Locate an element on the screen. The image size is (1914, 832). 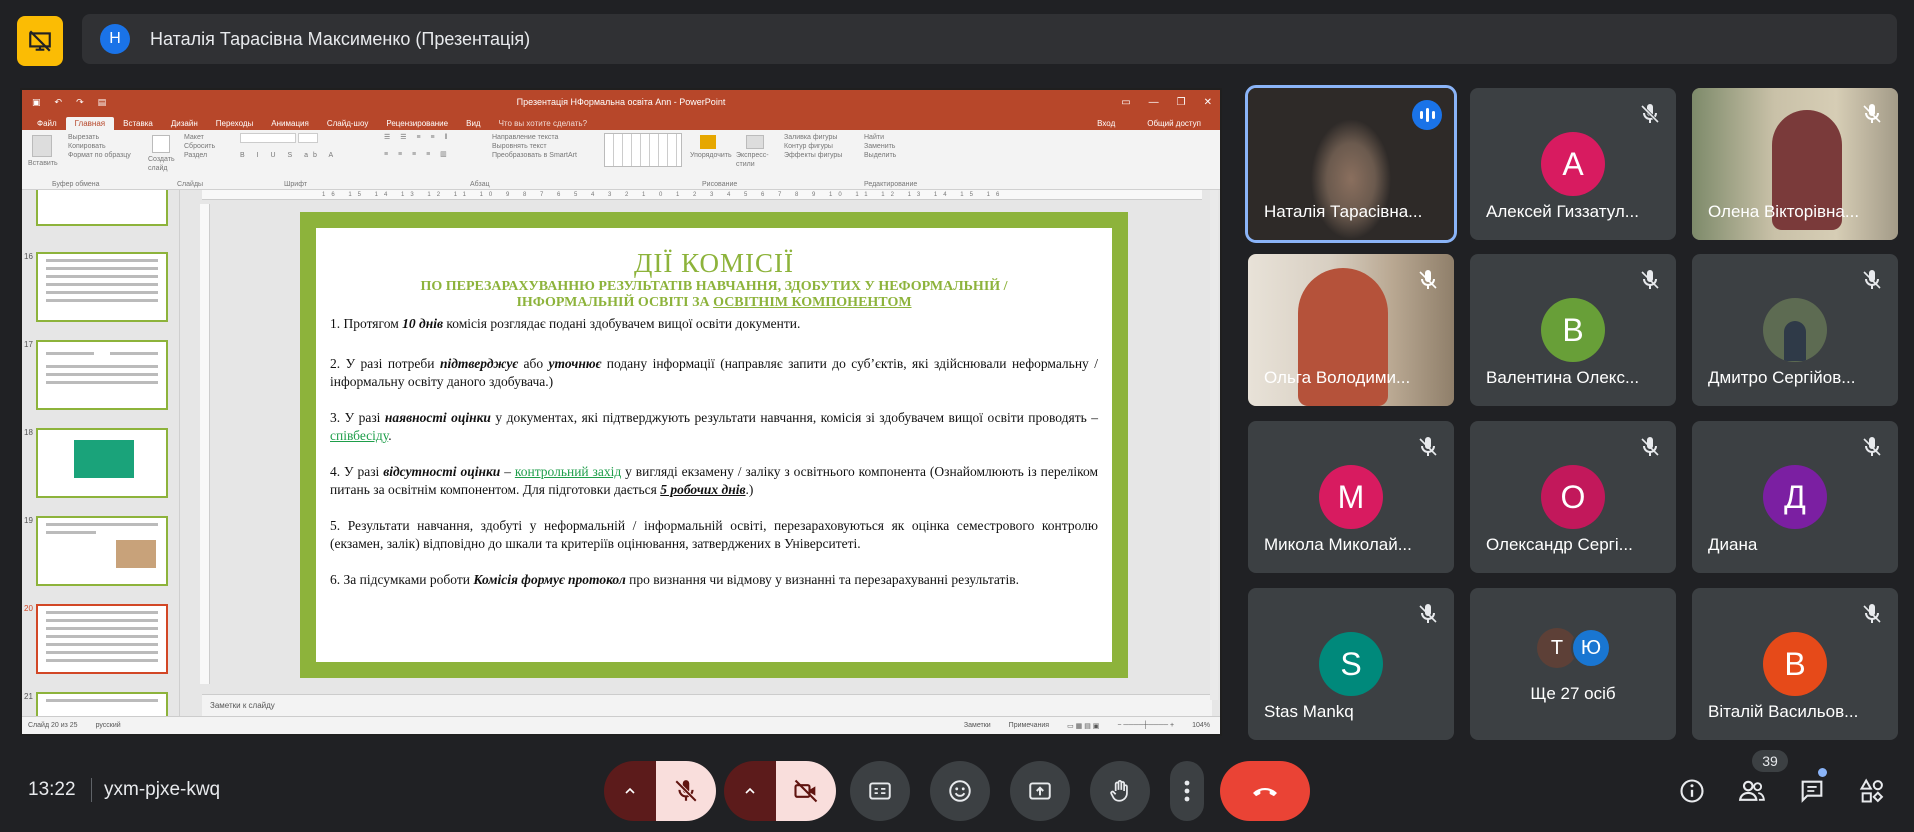
meeting-details-button is located at coordinates (1692, 791).